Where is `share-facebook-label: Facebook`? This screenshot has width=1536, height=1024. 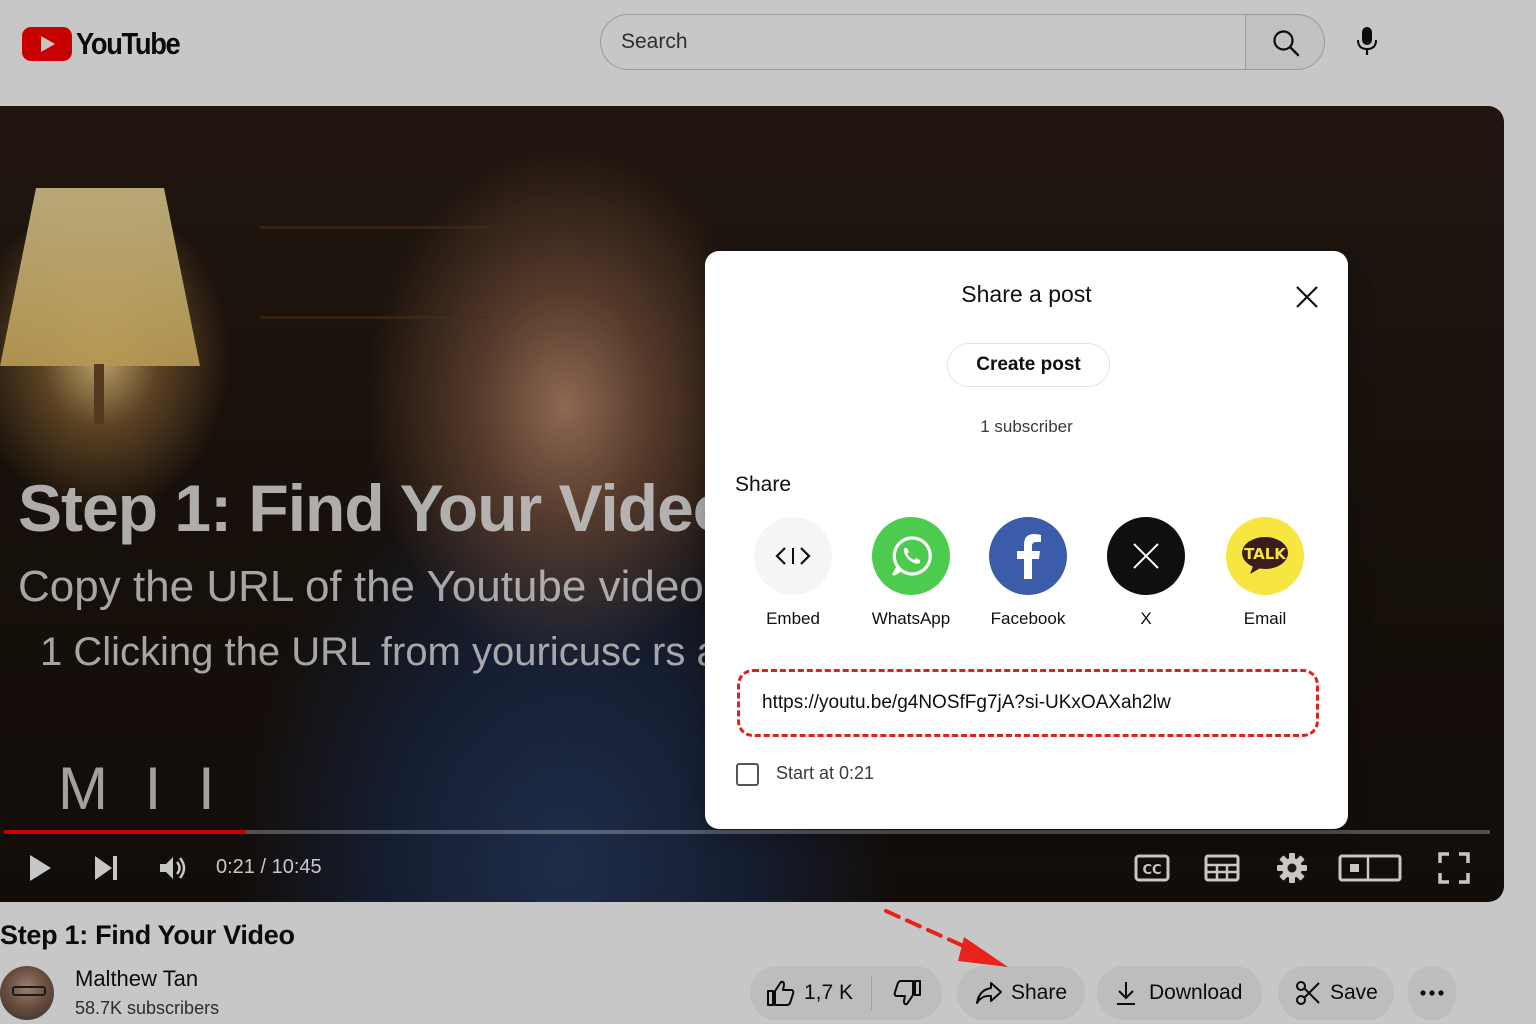
share-facebook-label: Facebook is located at coordinates (1028, 618).